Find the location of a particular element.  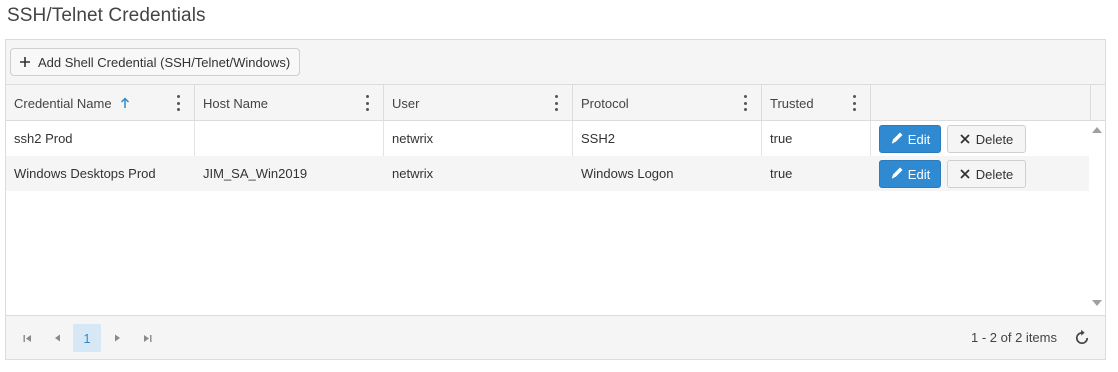

cell-protocol: SSH2 is located at coordinates (667, 138).